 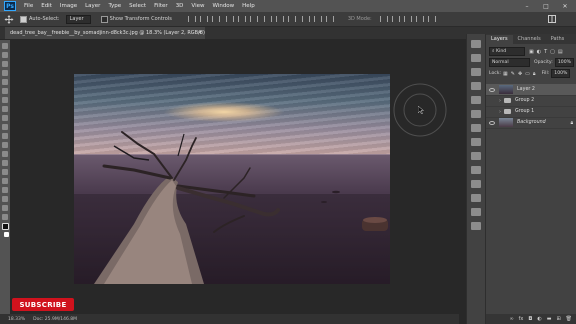 What do you see at coordinates (5, 109) in the screenshot?
I see `brush-tool-icon` at bounding box center [5, 109].